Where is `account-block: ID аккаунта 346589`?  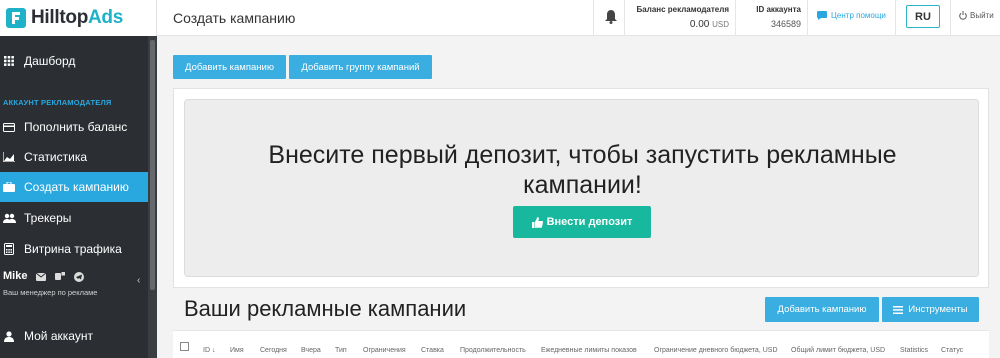
account-block: ID аккаунта 346589 is located at coordinates (771, 17).